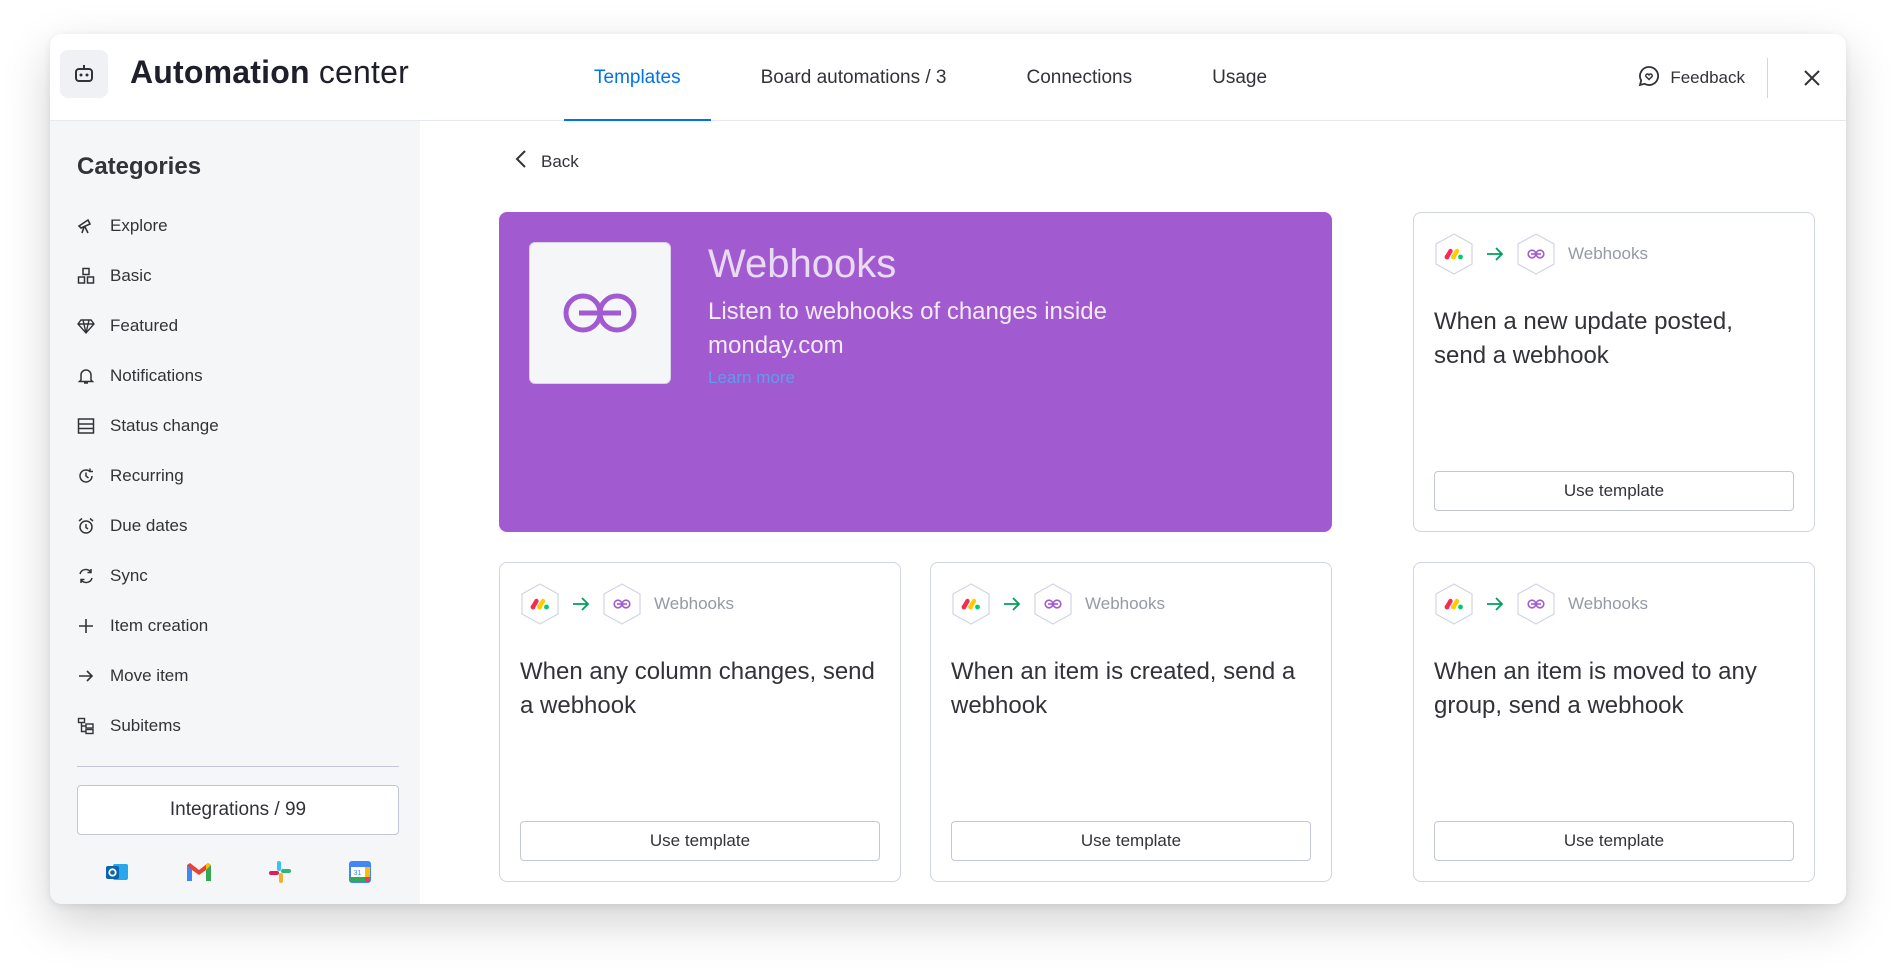  I want to click on card-recipe-text: When a new update posted, send a webhook, so click(1583, 338).